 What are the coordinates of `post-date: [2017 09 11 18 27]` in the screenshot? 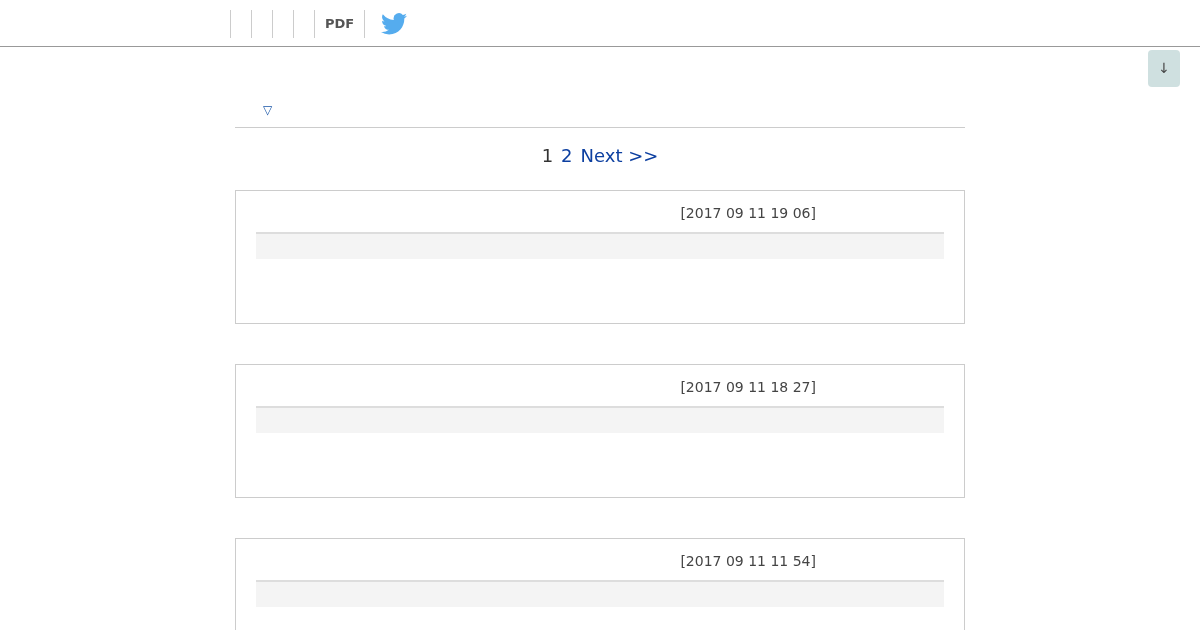 It's located at (748, 387).